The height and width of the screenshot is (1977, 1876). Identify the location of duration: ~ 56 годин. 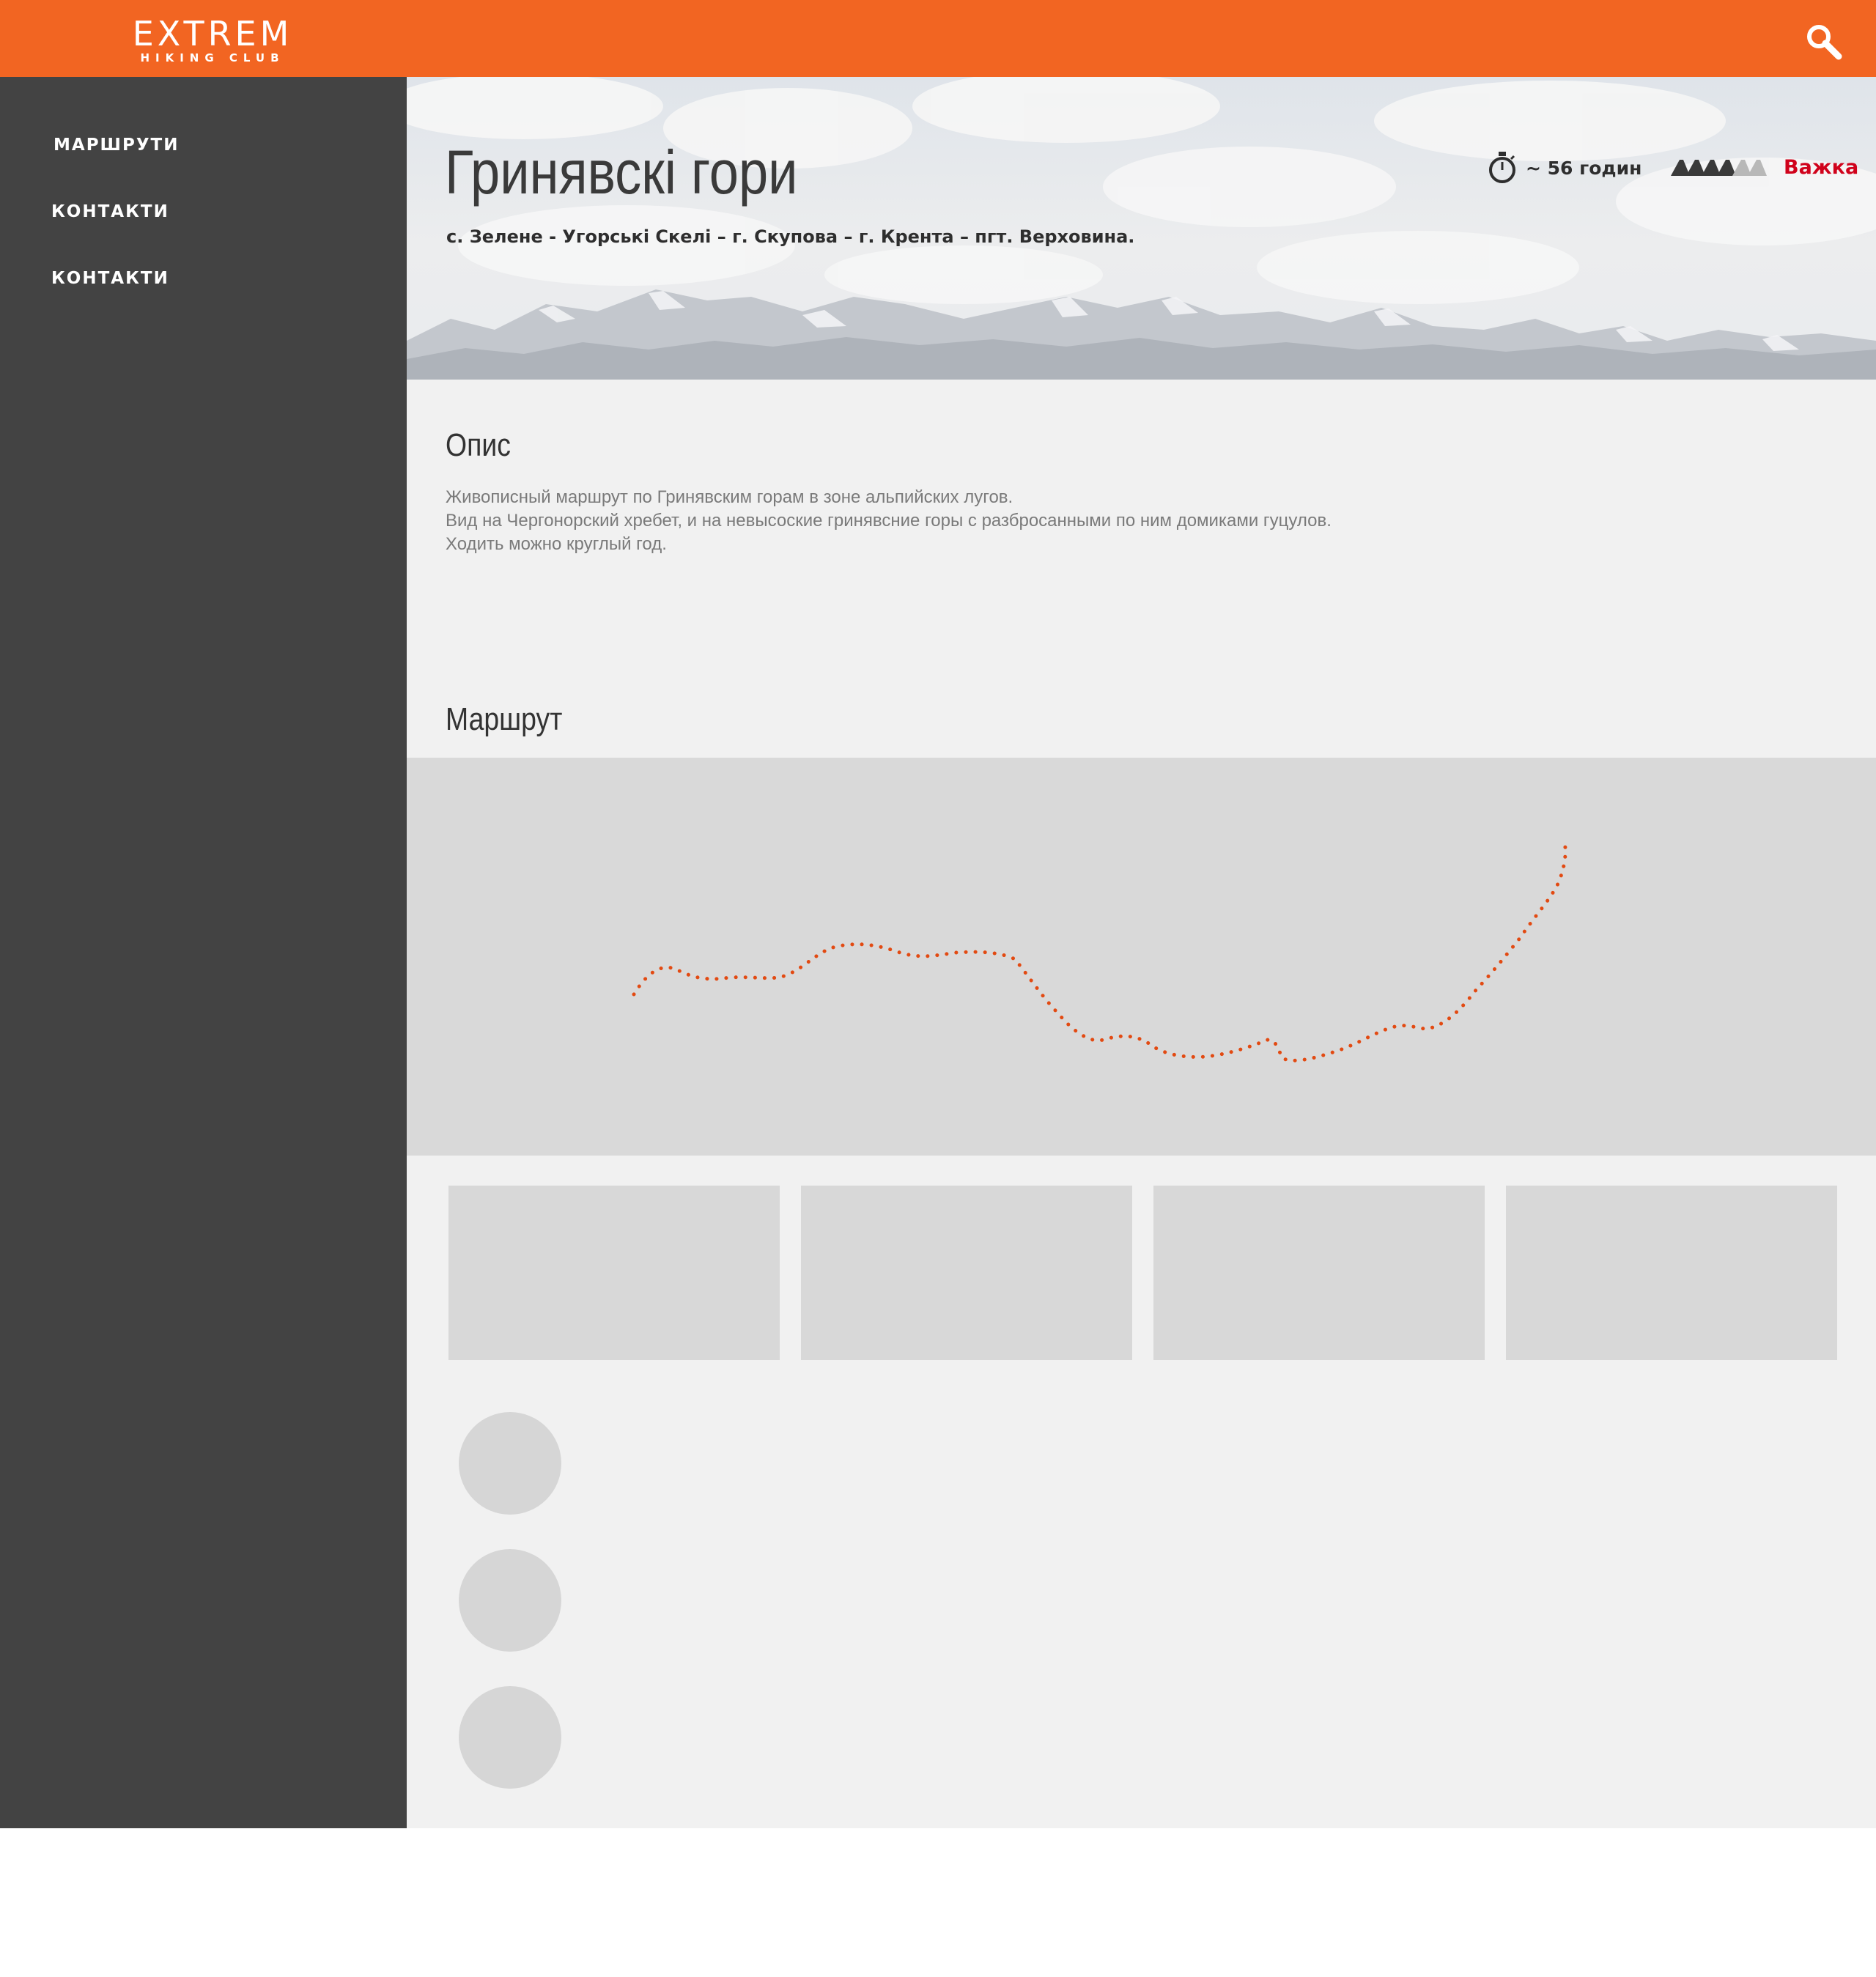
(1565, 167).